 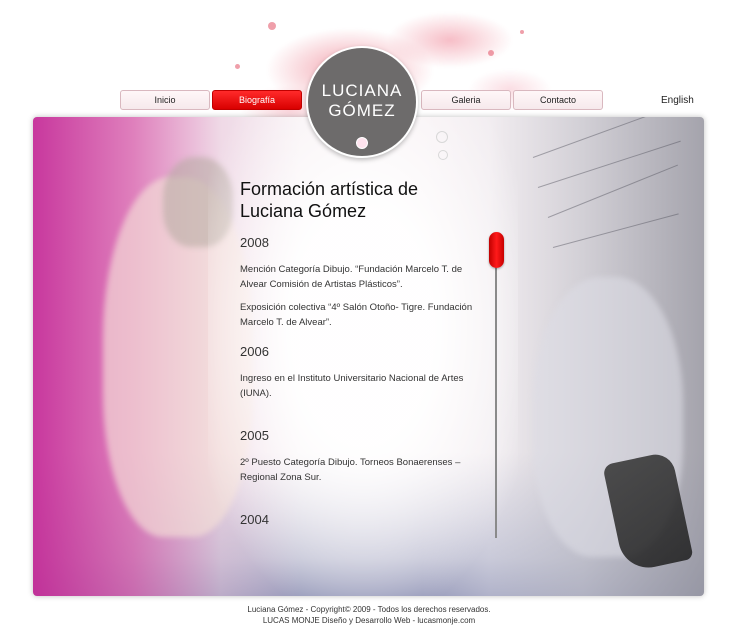 I want to click on site-logo: LUCIANA GÓMEZ, so click(x=362, y=102).